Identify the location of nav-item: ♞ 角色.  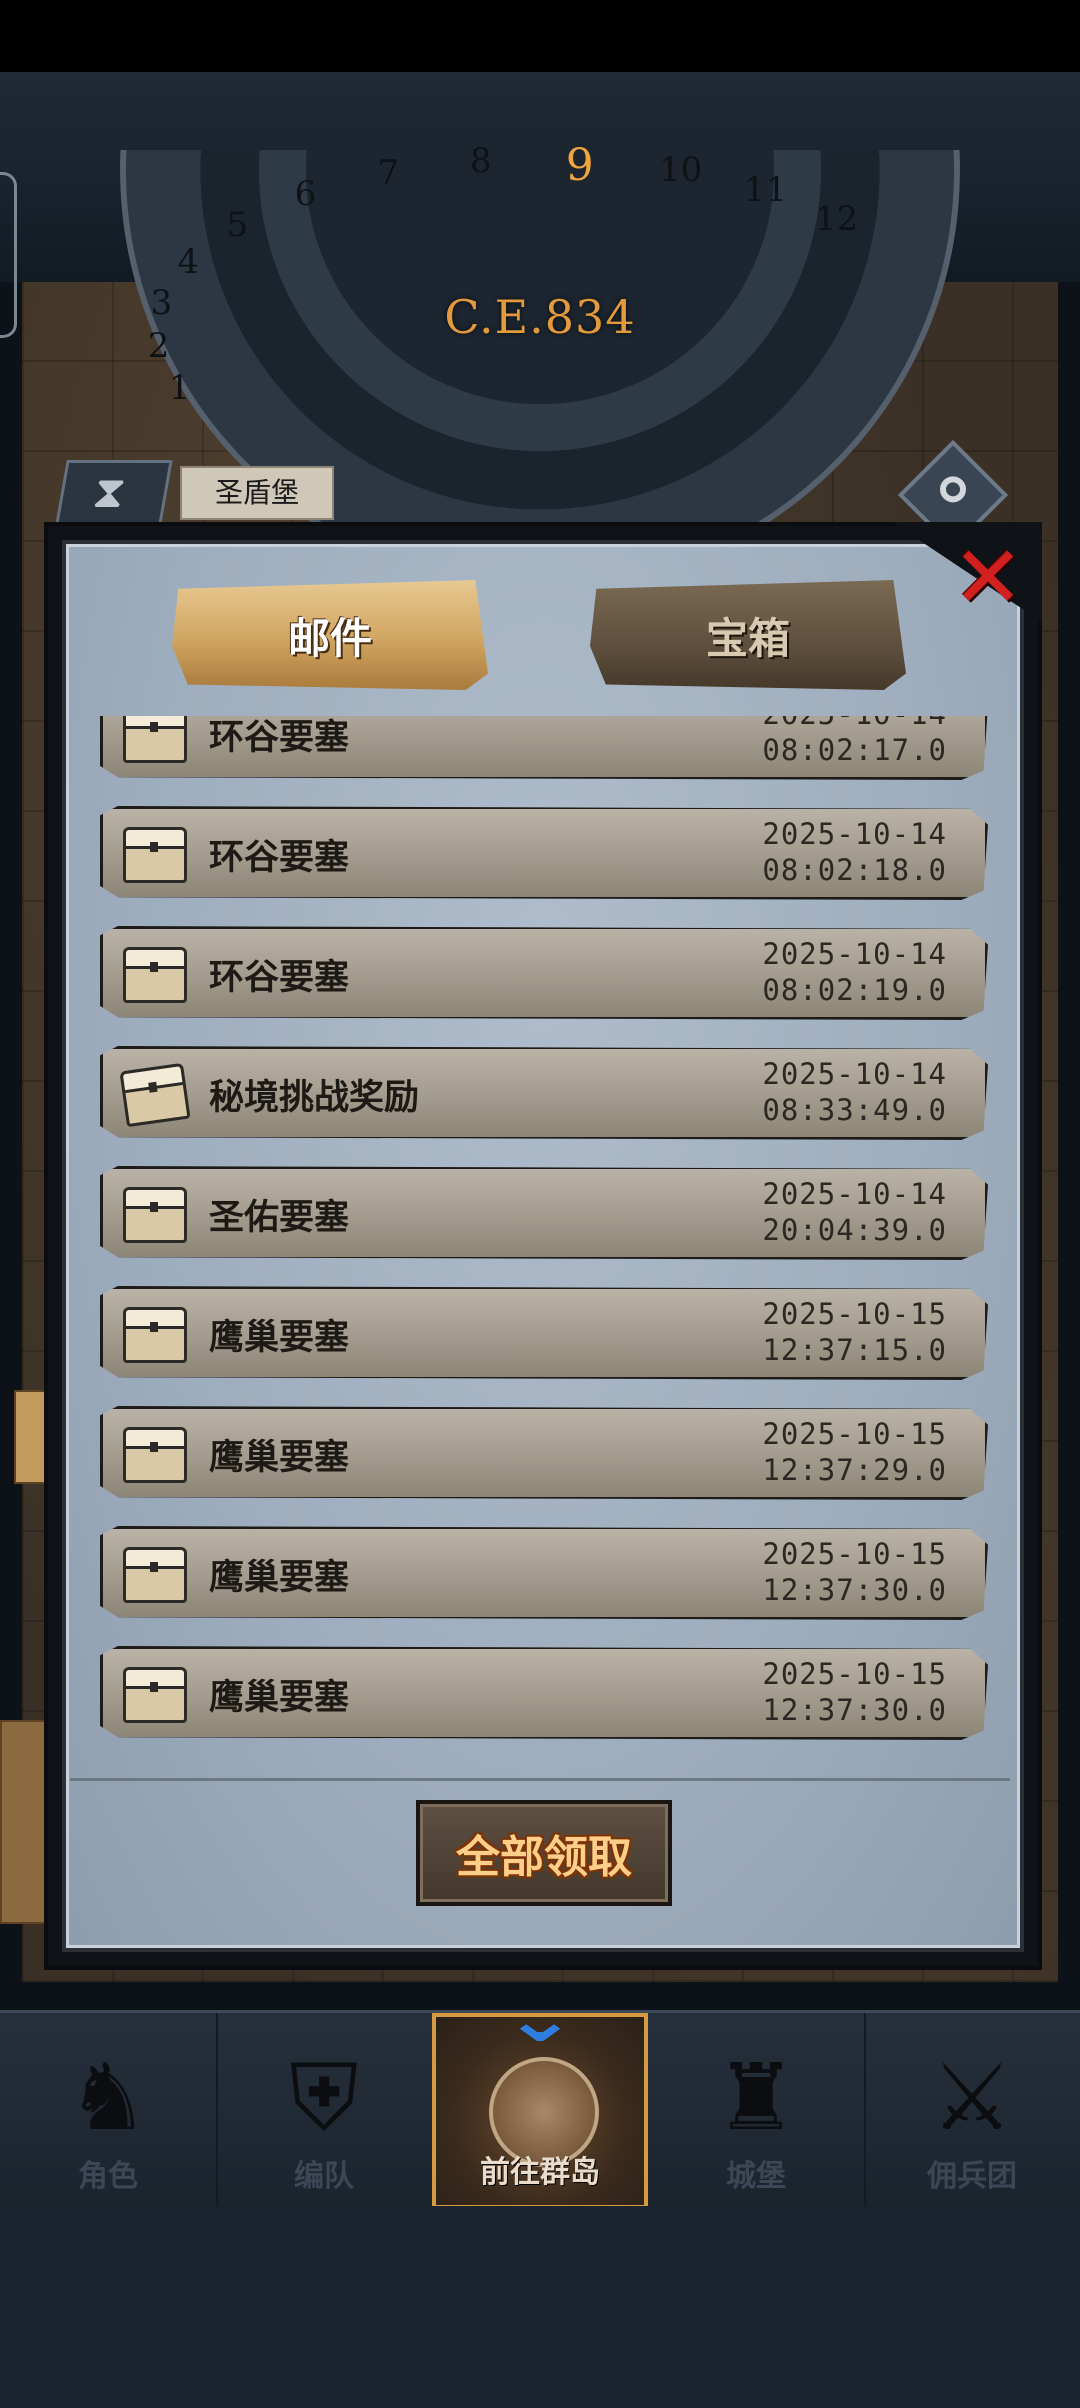
(109, 2111).